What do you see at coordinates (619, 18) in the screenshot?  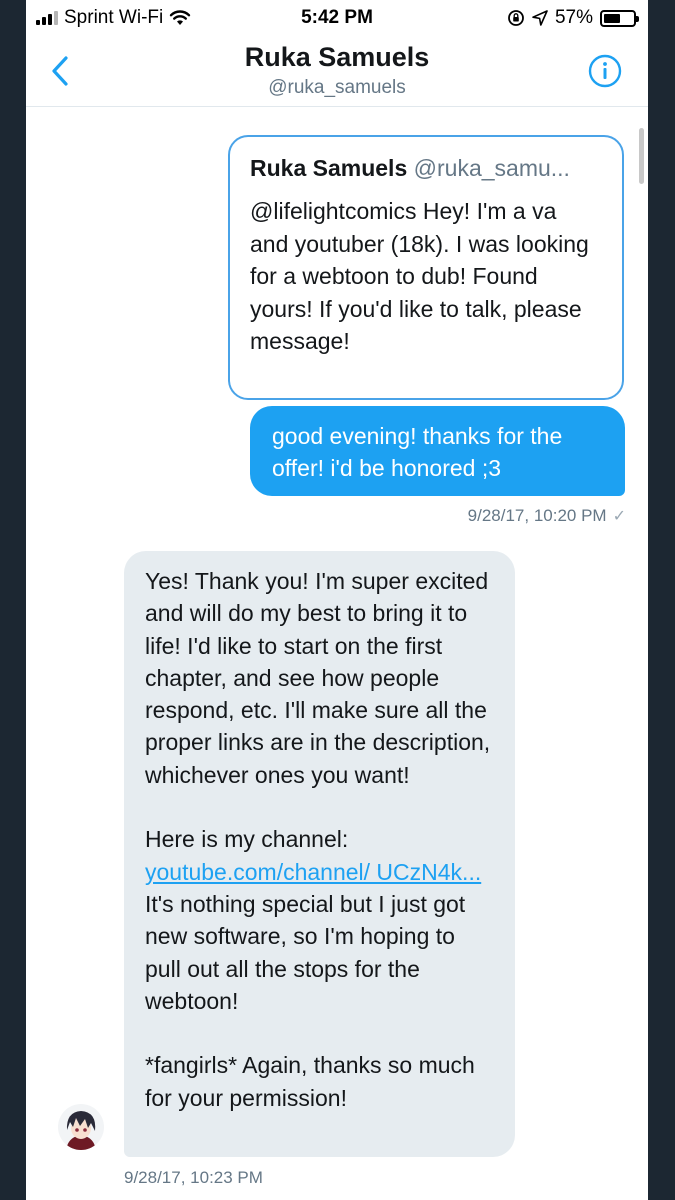 I see `battery-icon` at bounding box center [619, 18].